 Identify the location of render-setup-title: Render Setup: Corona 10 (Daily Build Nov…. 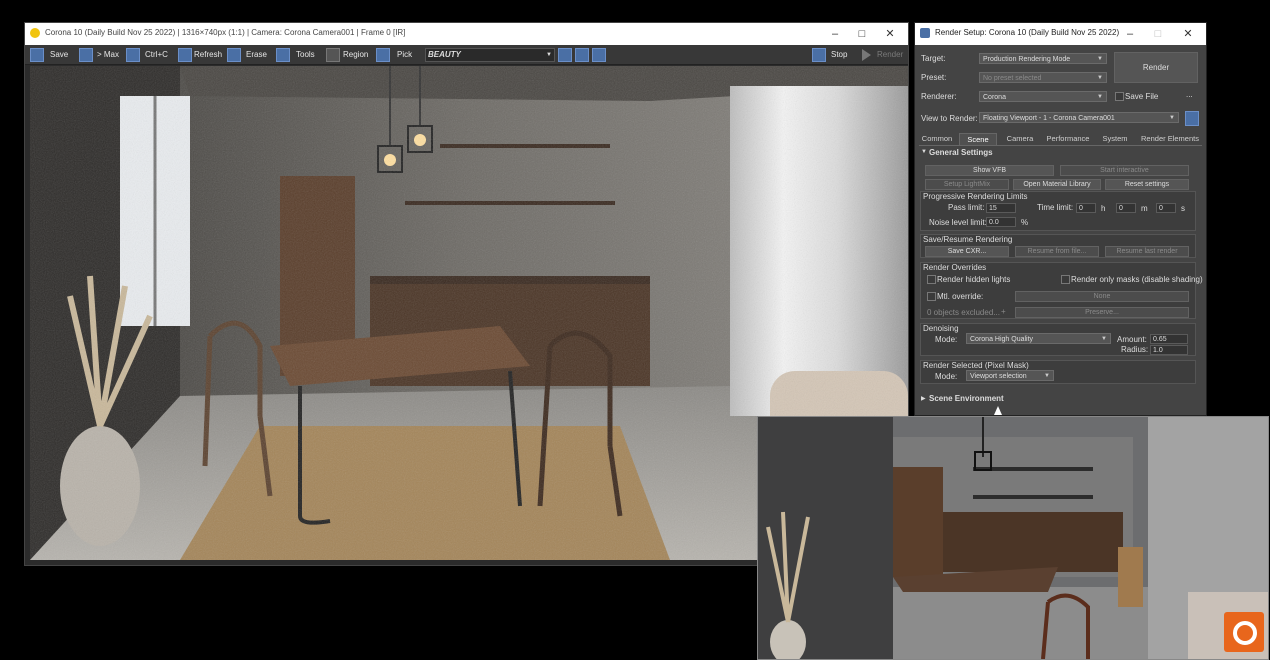
(1027, 32).